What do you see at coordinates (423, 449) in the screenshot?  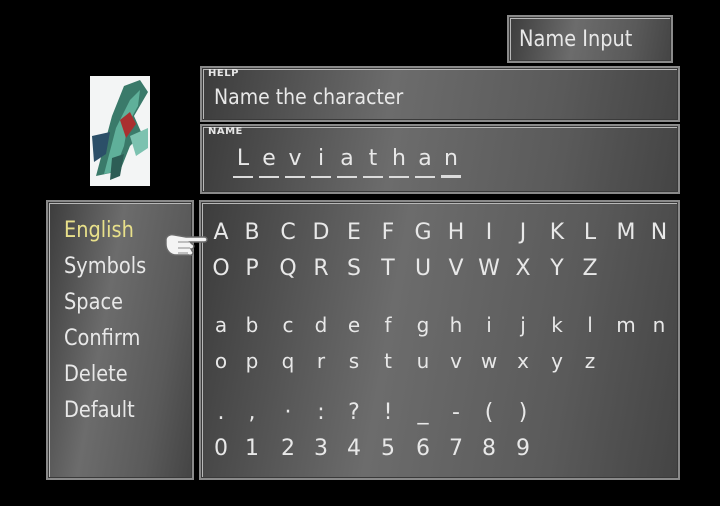 I see `char-key: 6` at bounding box center [423, 449].